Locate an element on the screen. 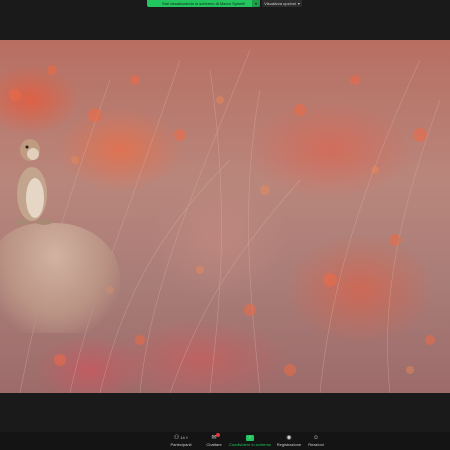  share-screen-icon-wrap: ↑ is located at coordinates (250, 438).